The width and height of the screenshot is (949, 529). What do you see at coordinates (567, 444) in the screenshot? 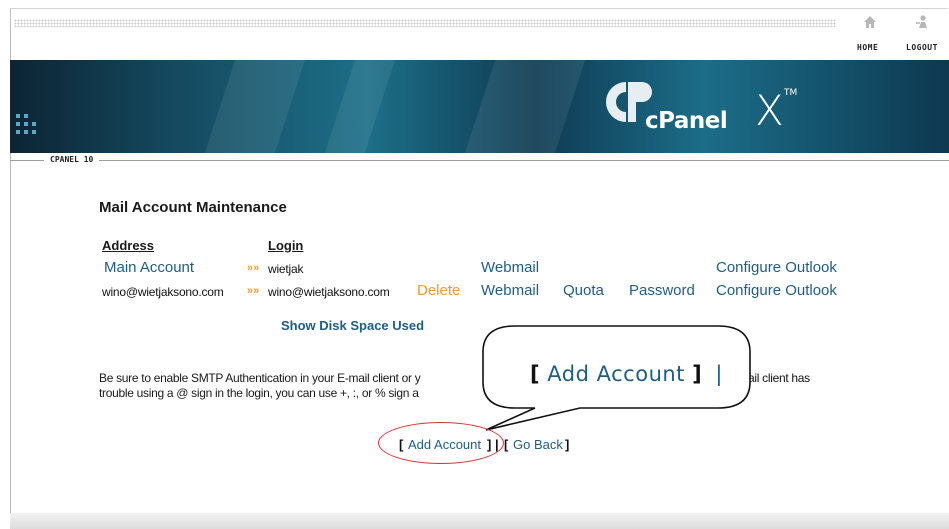
I see `bracket: ]` at bounding box center [567, 444].